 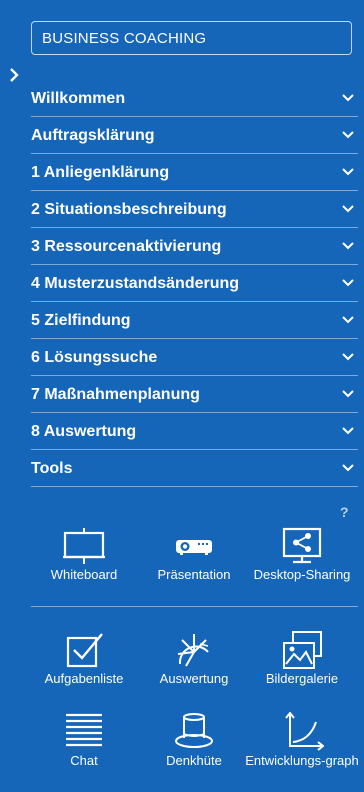 I want to click on menu-item-zielfindung: 5 Zielfindung, so click(x=194, y=320).